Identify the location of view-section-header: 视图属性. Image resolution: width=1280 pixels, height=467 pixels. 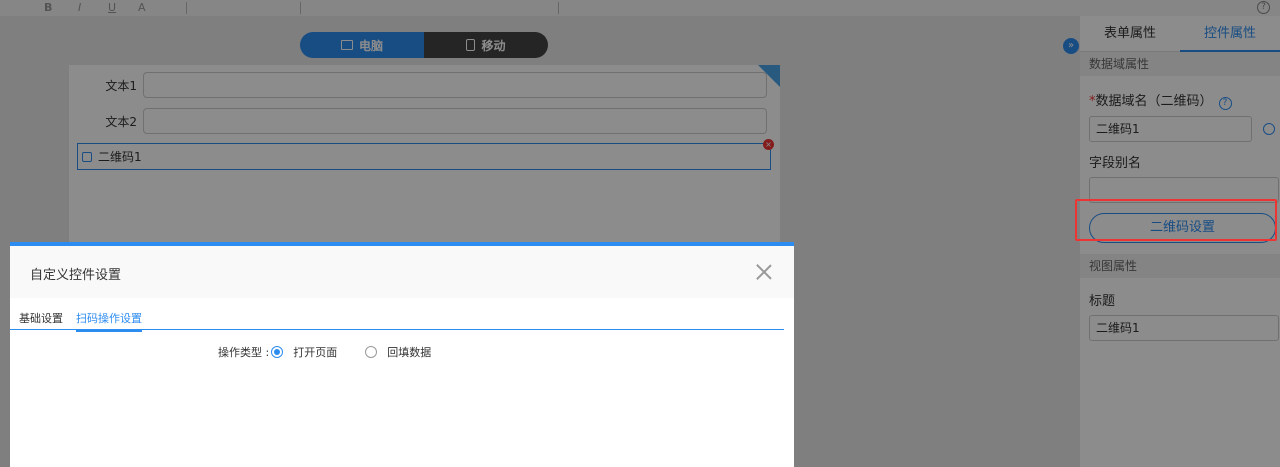
(1180, 266).